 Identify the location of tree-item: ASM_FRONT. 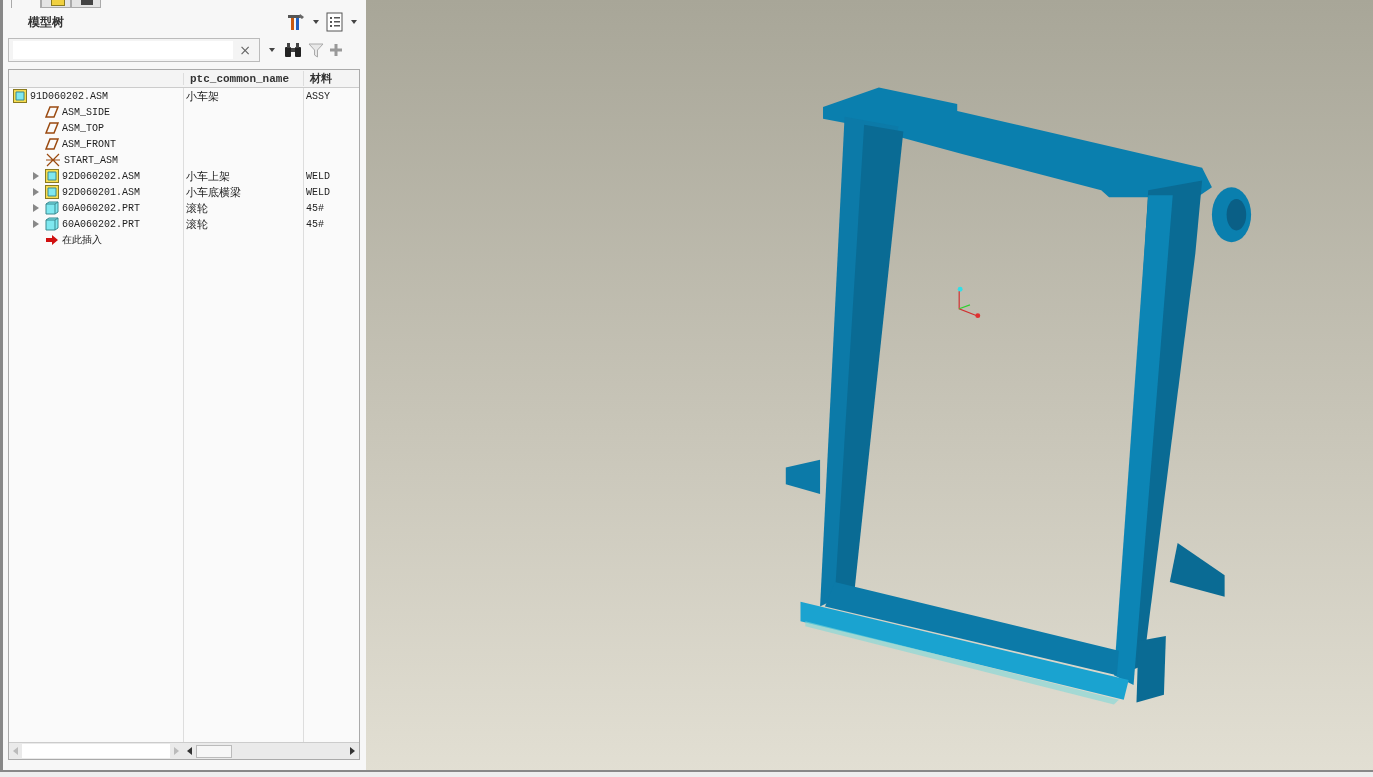
(89, 144).